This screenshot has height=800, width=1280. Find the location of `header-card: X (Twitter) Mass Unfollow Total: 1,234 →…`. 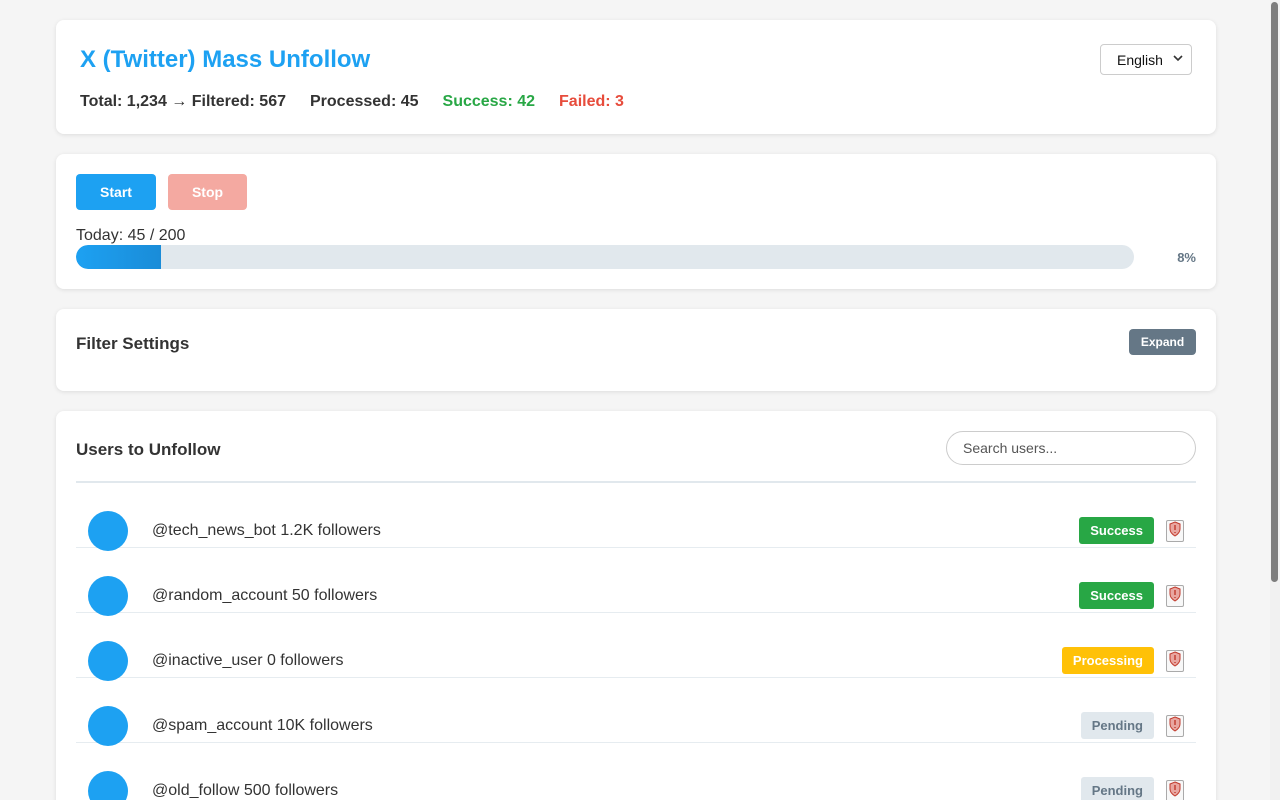

header-card: X (Twitter) Mass Unfollow Total: 1,234 →… is located at coordinates (636, 77).